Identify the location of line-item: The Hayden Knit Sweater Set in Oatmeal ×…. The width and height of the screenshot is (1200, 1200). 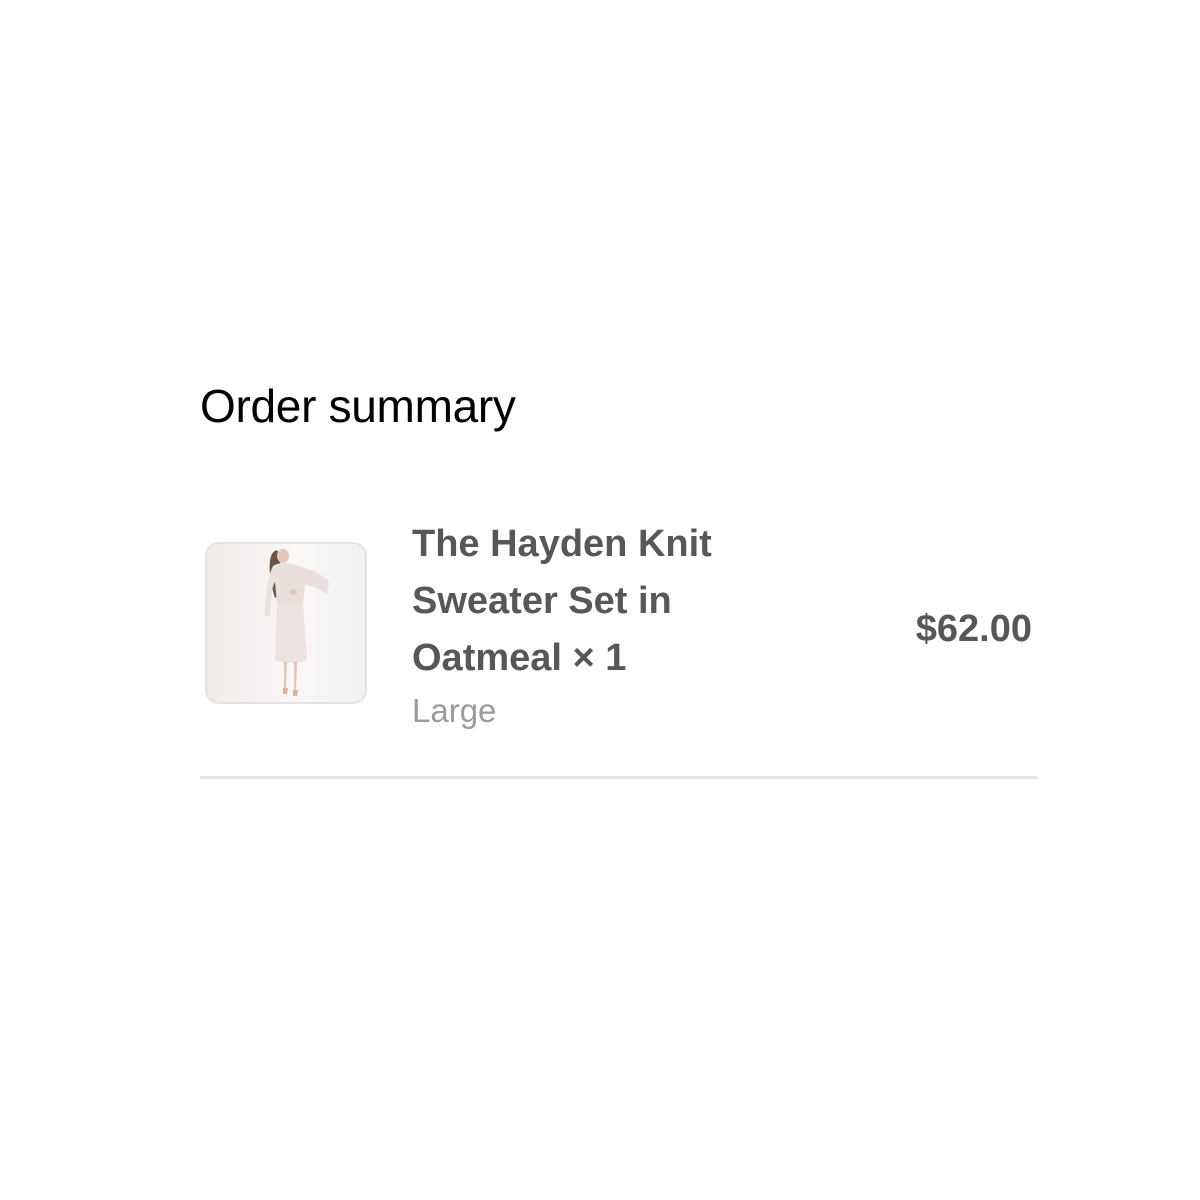
(619, 631).